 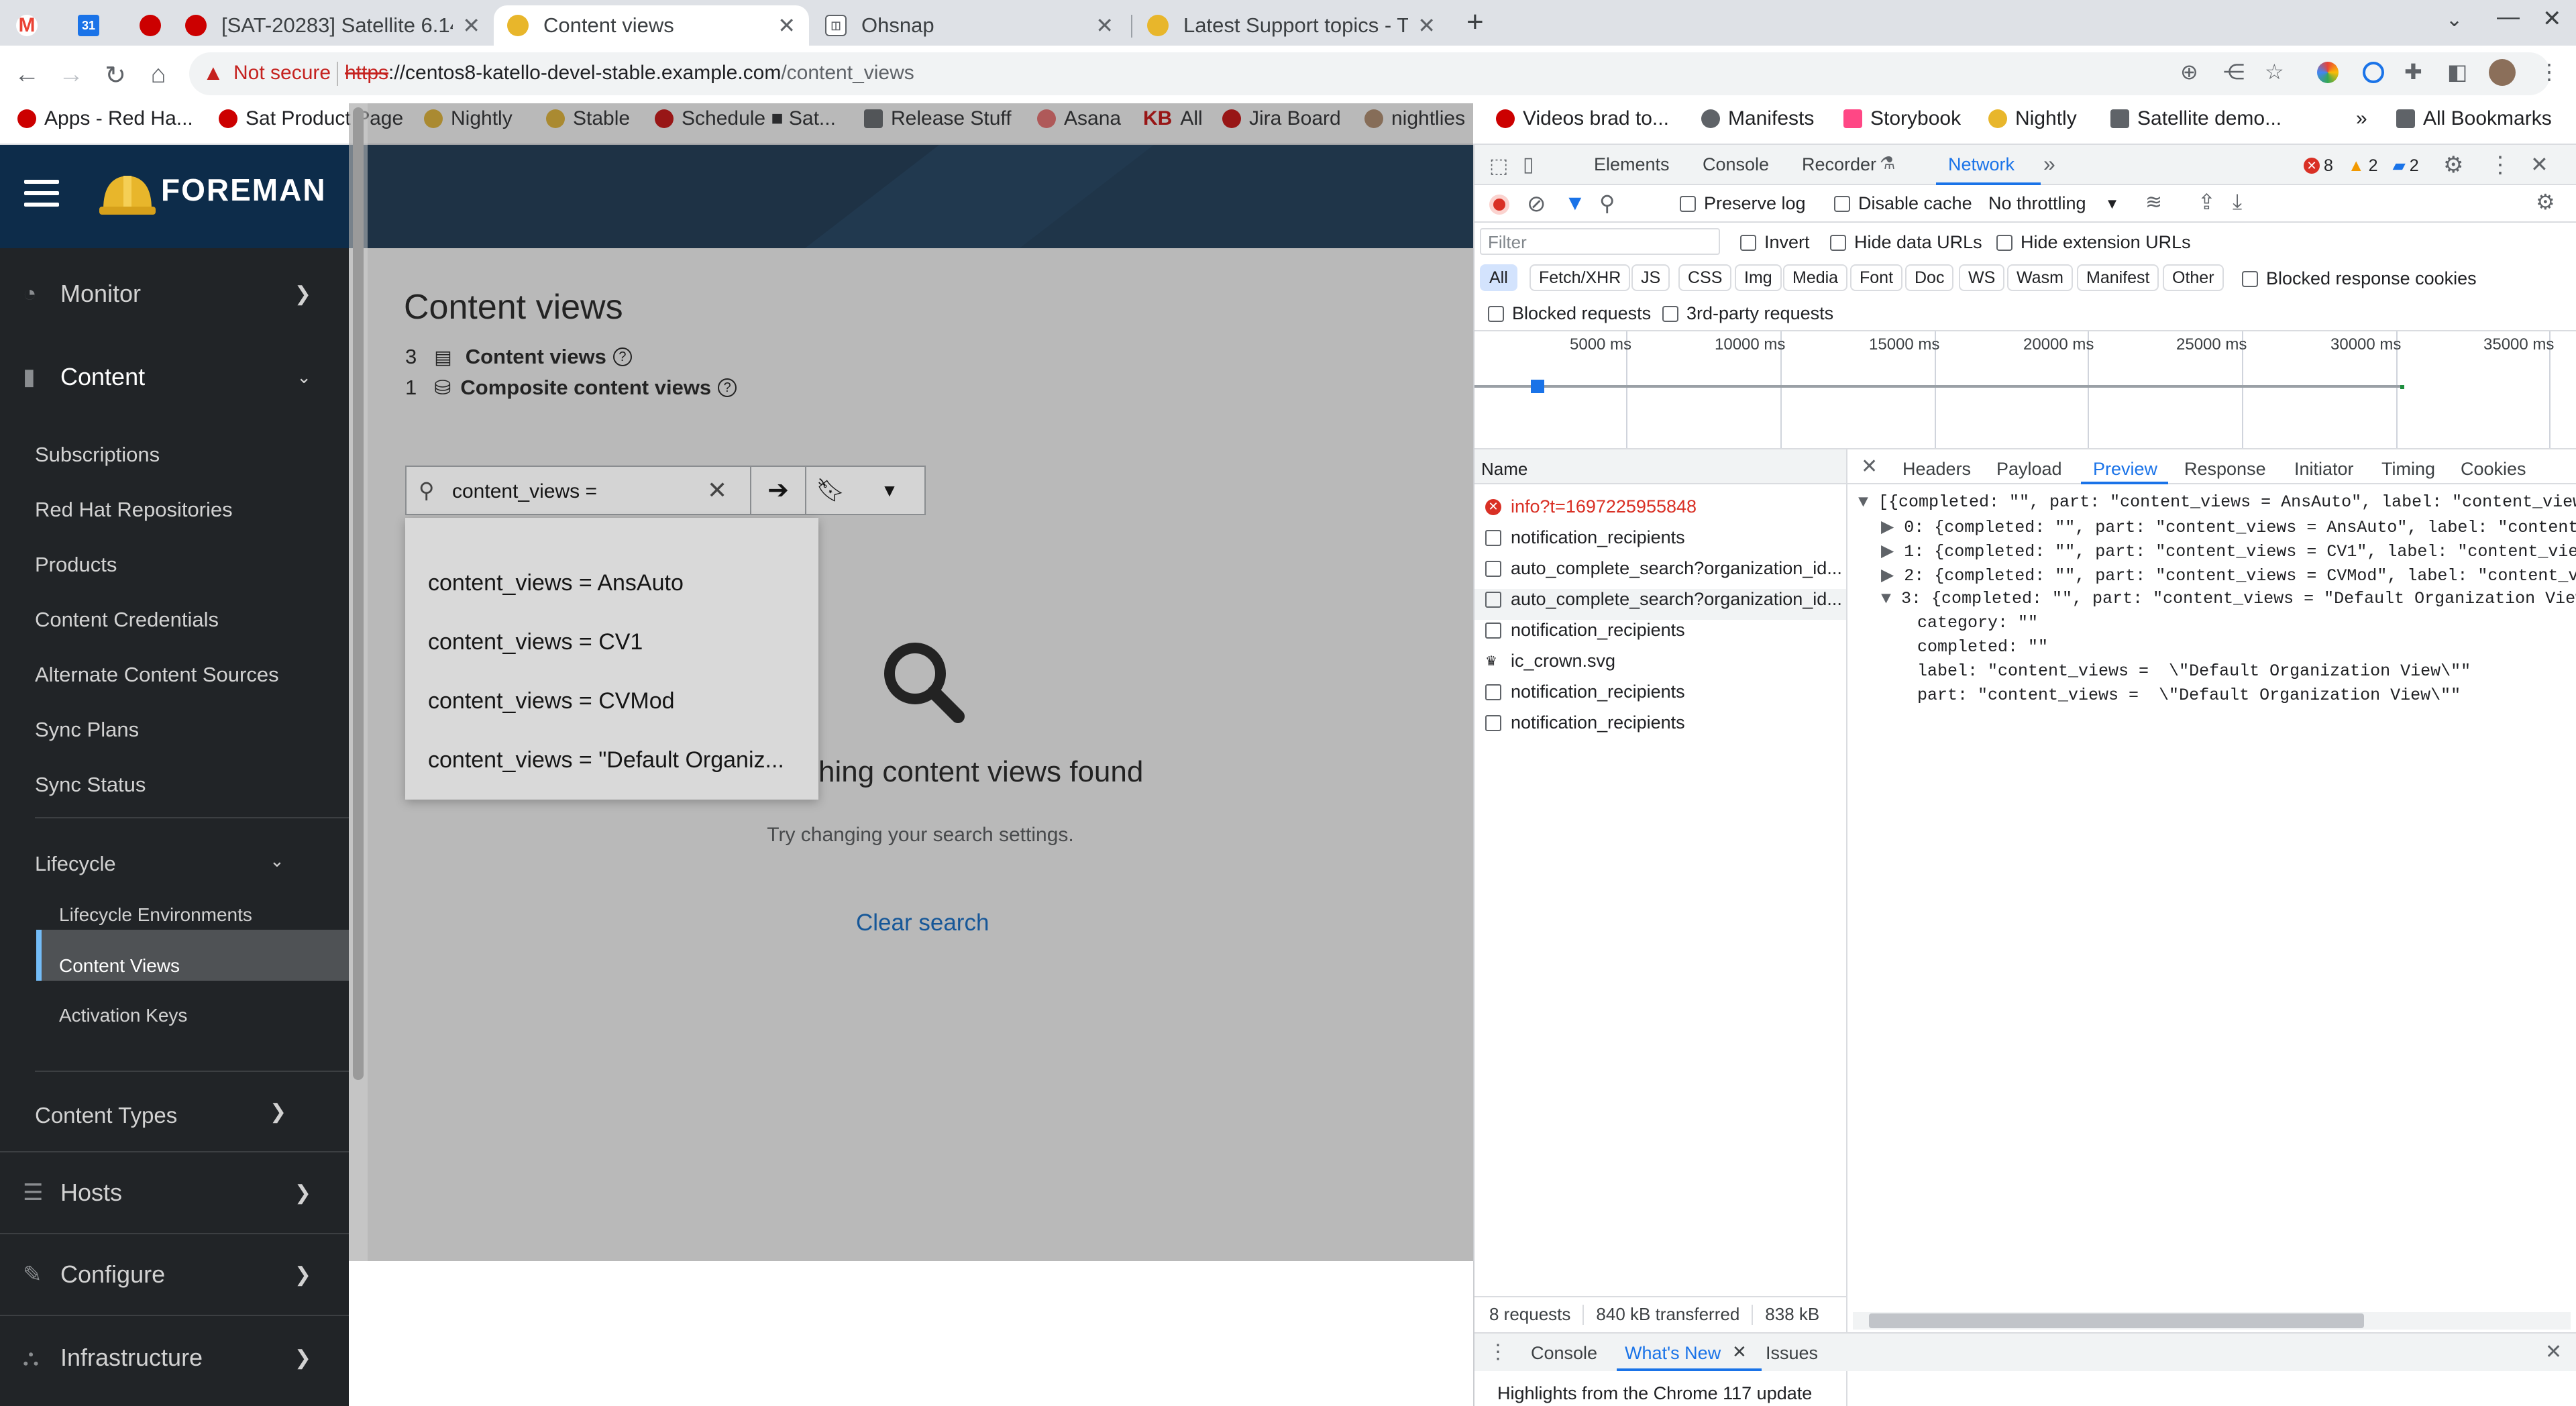 I want to click on bookmarks-overflow: », so click(x=2361, y=118).